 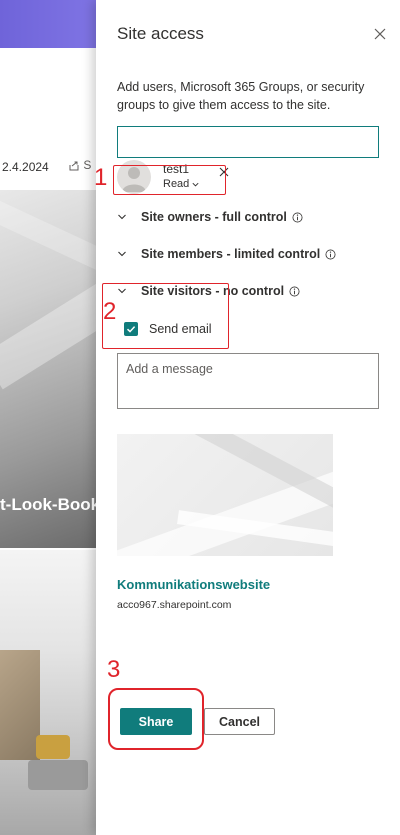 What do you see at coordinates (79, 165) in the screenshot?
I see `page-share-link: S` at bounding box center [79, 165].